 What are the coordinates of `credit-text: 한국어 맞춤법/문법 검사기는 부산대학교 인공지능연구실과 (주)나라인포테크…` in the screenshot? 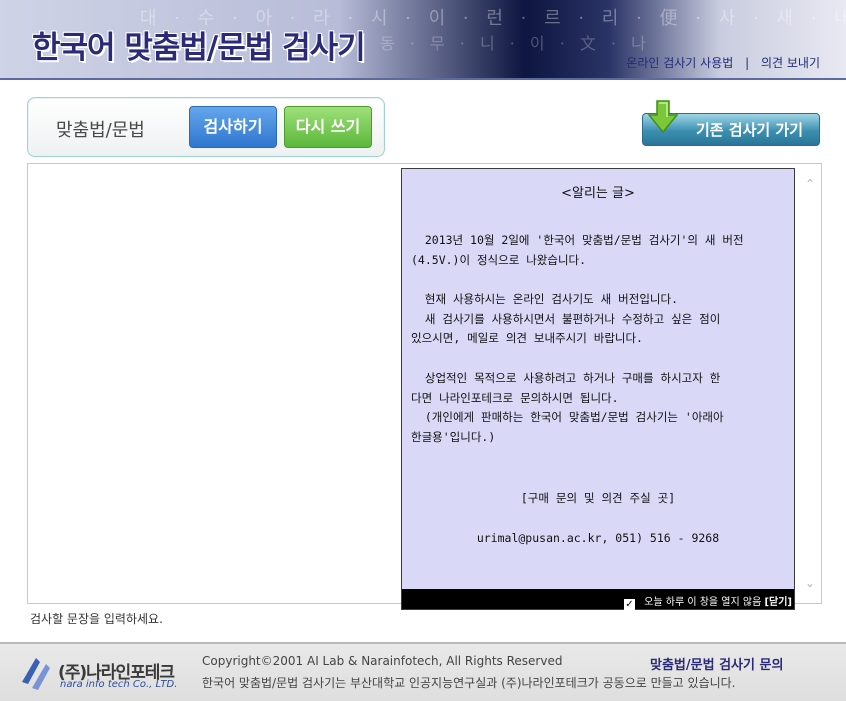 It's located at (469, 683).